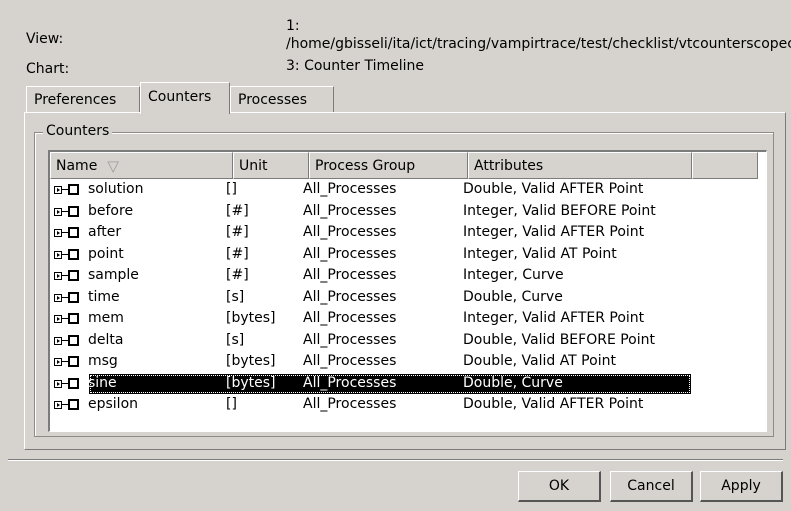 Image resolution: width=791 pixels, height=511 pixels. I want to click on counter-name: mem, so click(106, 318).